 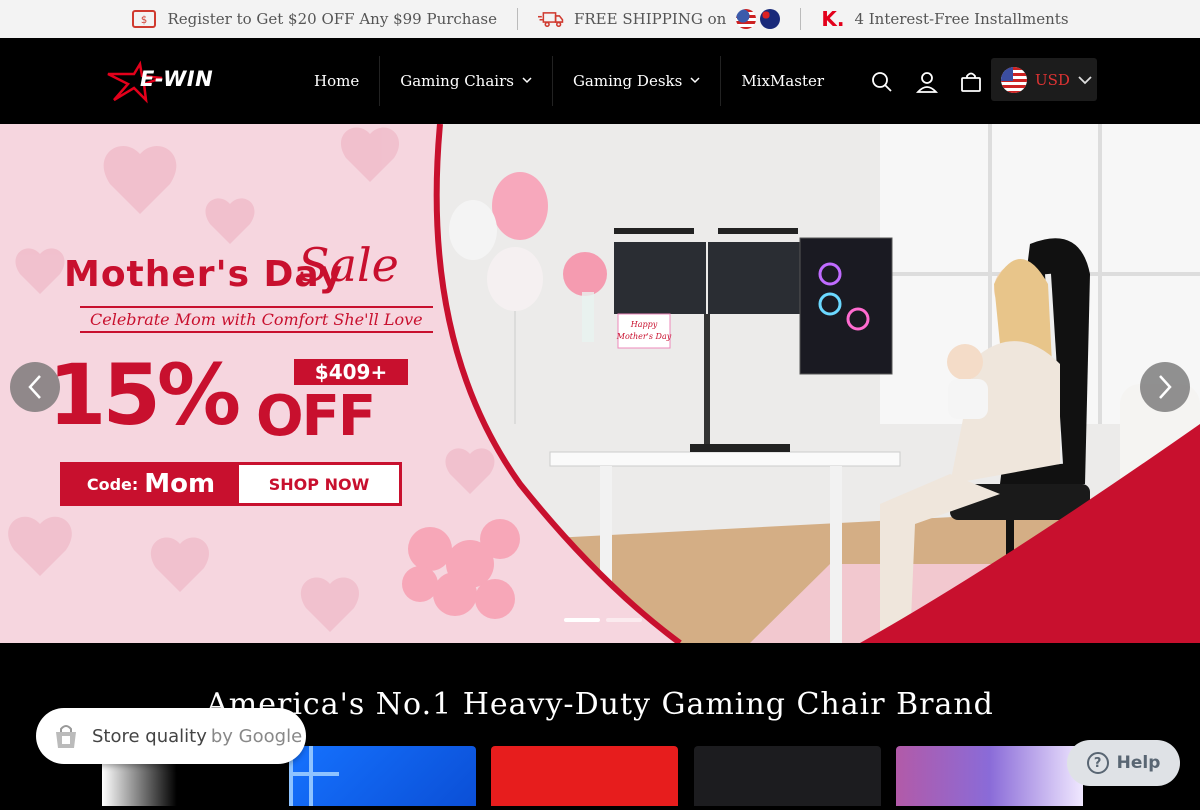 I want to click on promo-code-label: Code:, so click(x=112, y=484).